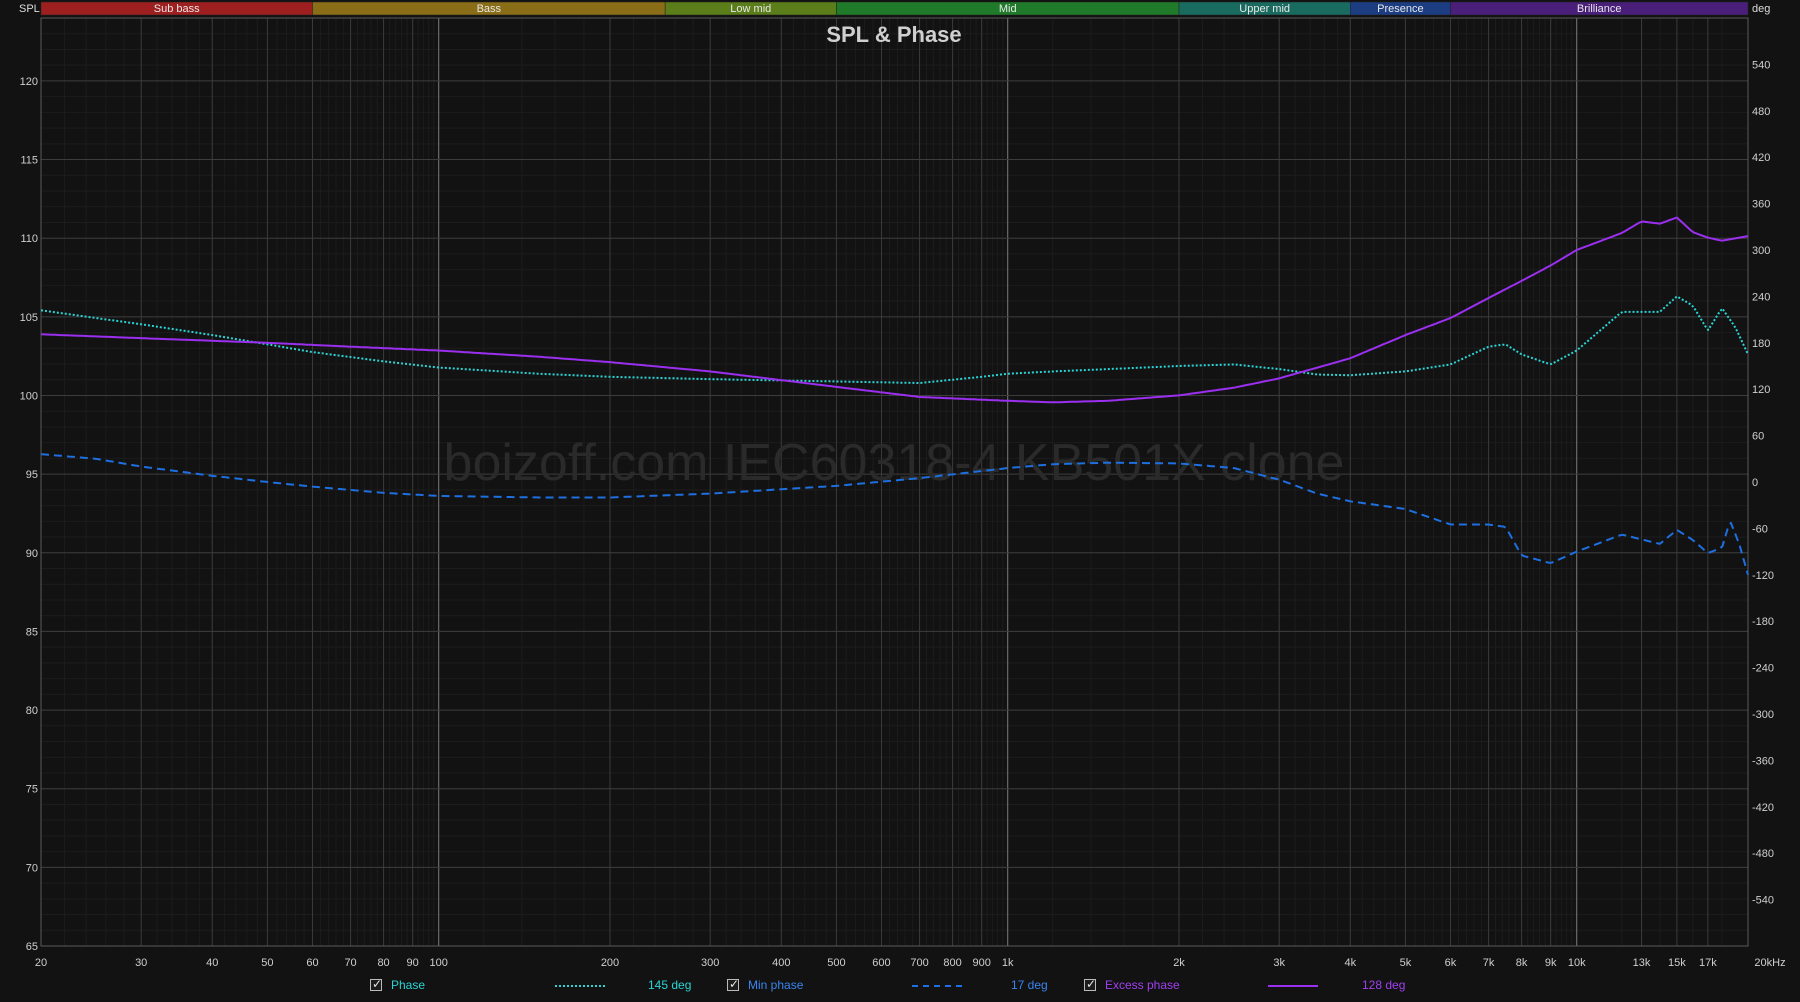  Describe the element at coordinates (141, 963) in the screenshot. I see `x-tick-1: 30` at that location.